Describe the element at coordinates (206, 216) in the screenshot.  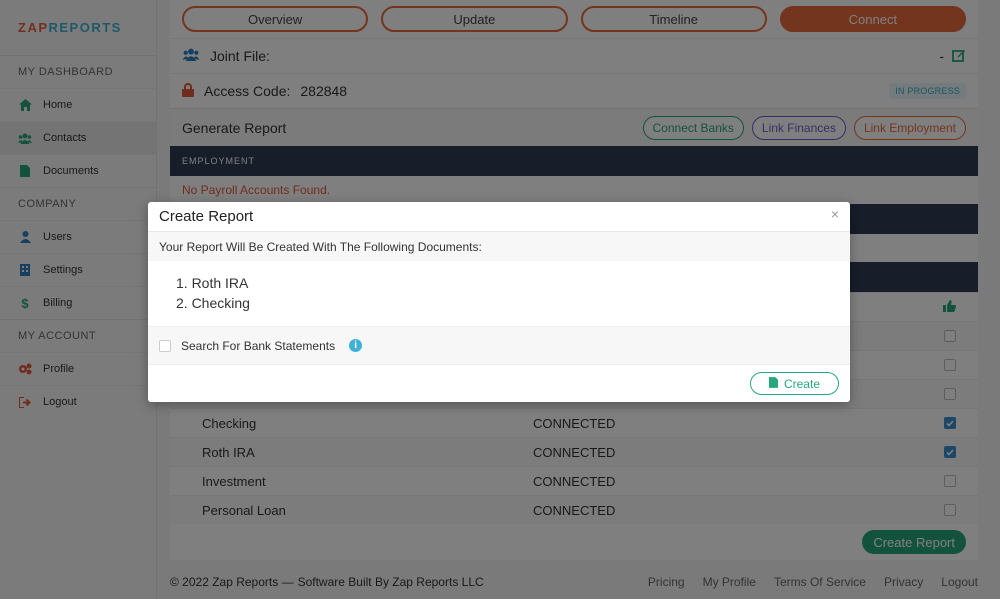
I see `modal-title: Create Report` at that location.